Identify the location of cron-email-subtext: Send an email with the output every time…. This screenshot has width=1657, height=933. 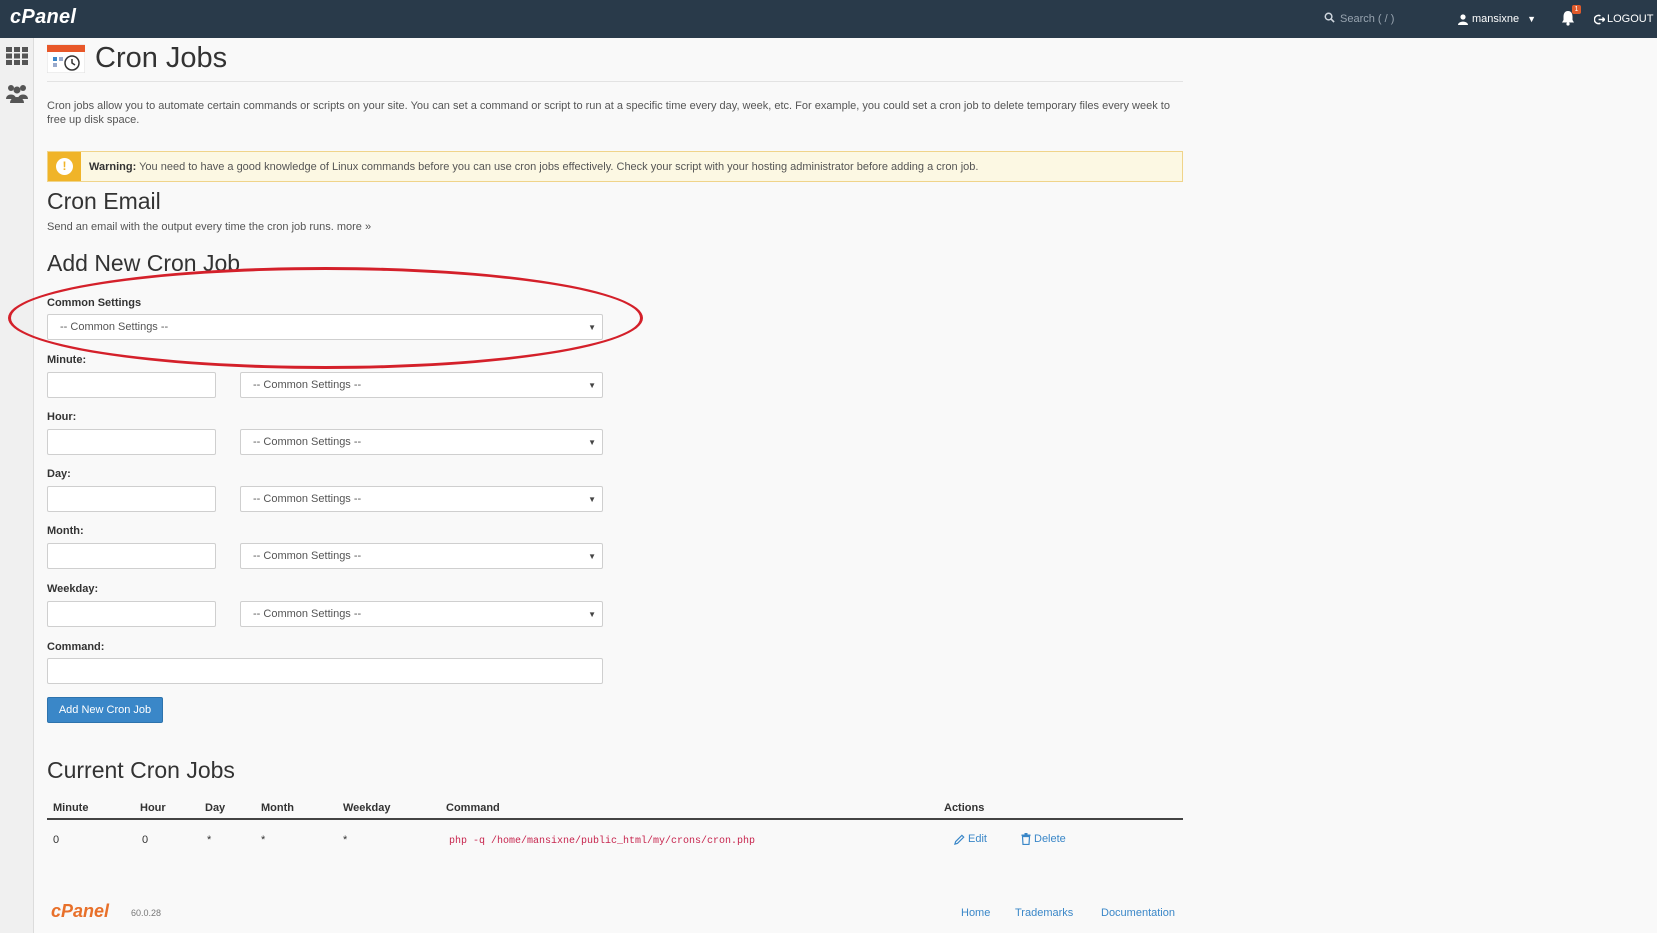
(209, 227).